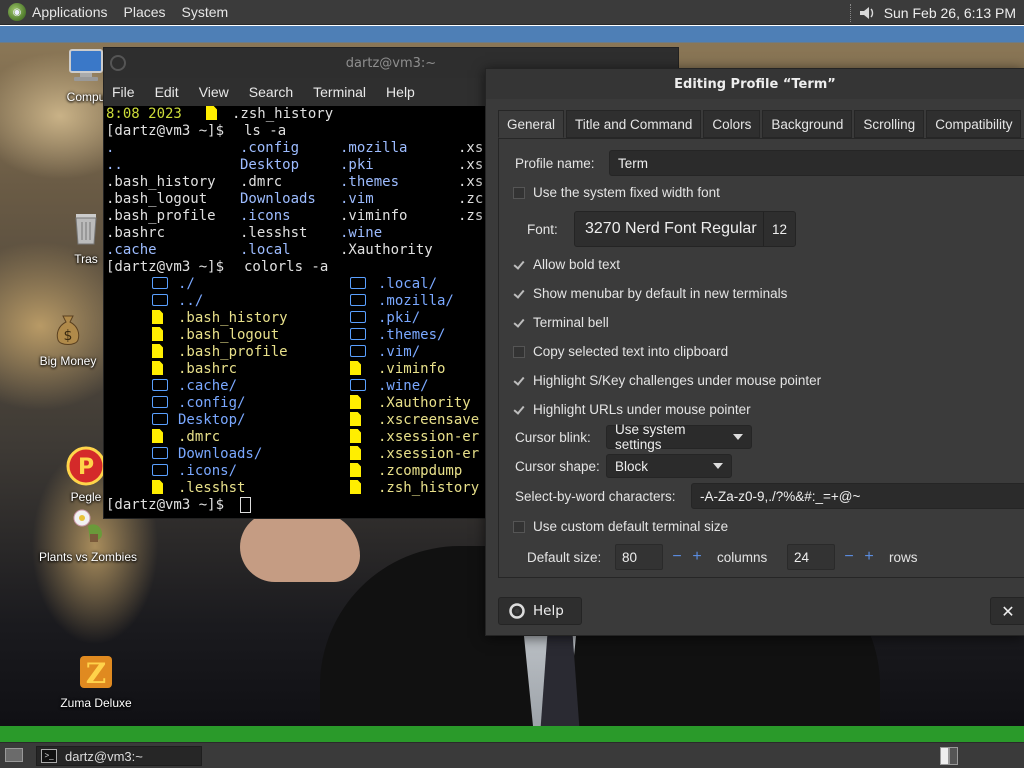  What do you see at coordinates (642, 409) in the screenshot?
I see `highlight-urls-label: Highlight URLs under mouse pointer` at bounding box center [642, 409].